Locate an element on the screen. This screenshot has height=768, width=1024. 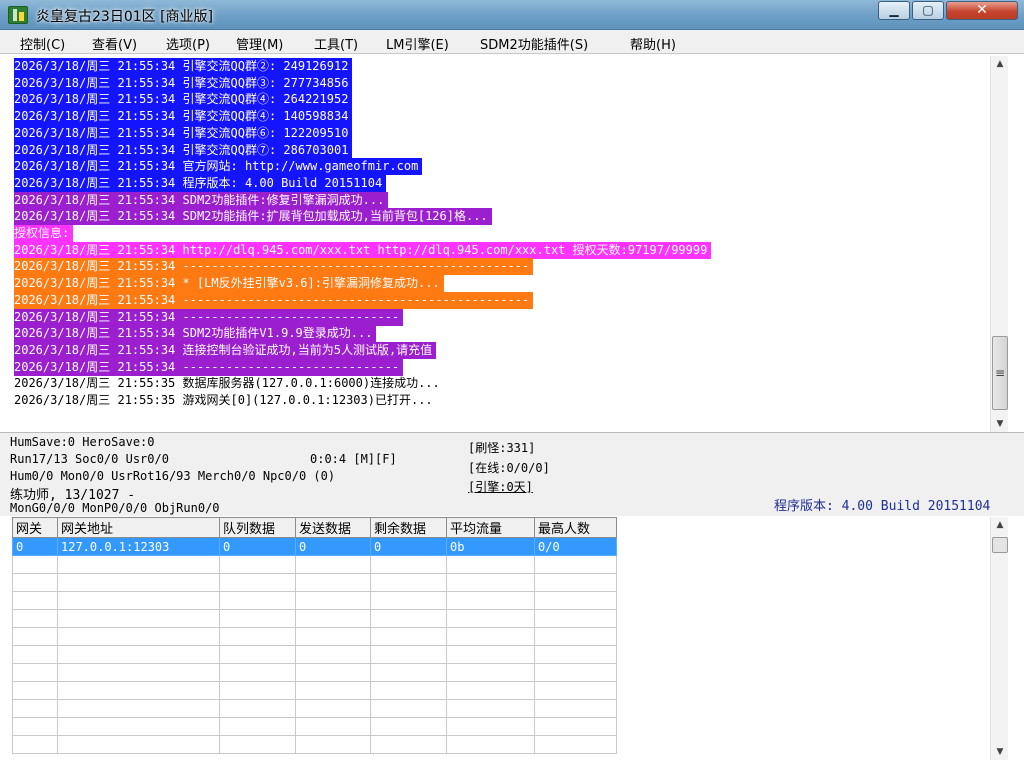
menu-lm-engine: LM引擎(E) is located at coordinates (417, 43).